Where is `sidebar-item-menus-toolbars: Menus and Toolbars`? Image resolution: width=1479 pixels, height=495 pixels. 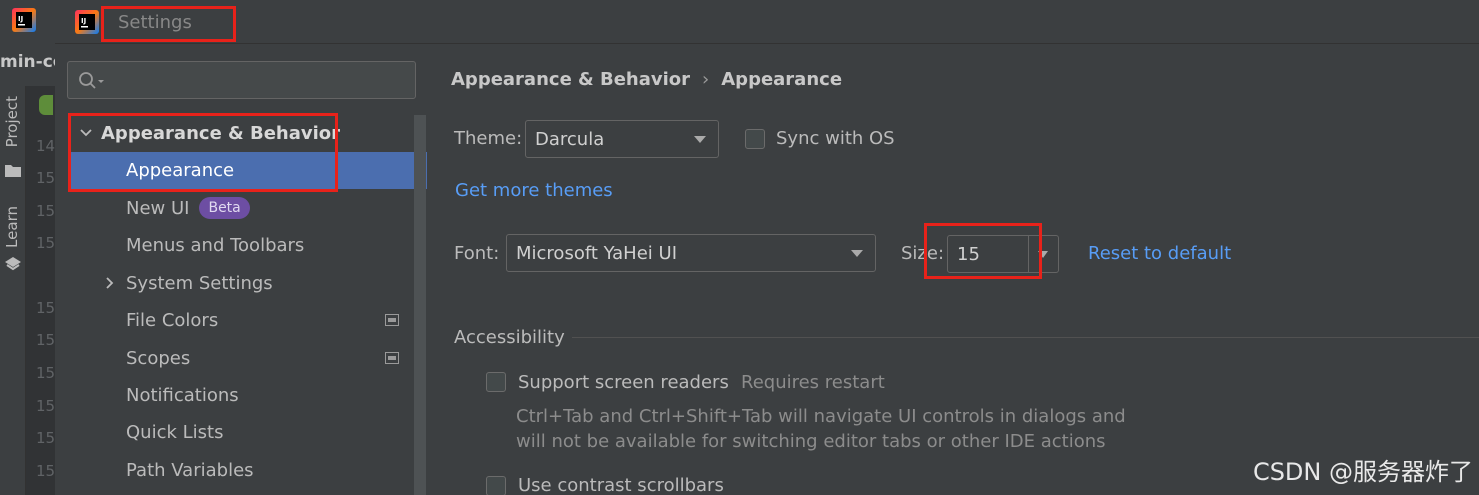 sidebar-item-menus-toolbars: Menus and Toolbars is located at coordinates (235, 245).